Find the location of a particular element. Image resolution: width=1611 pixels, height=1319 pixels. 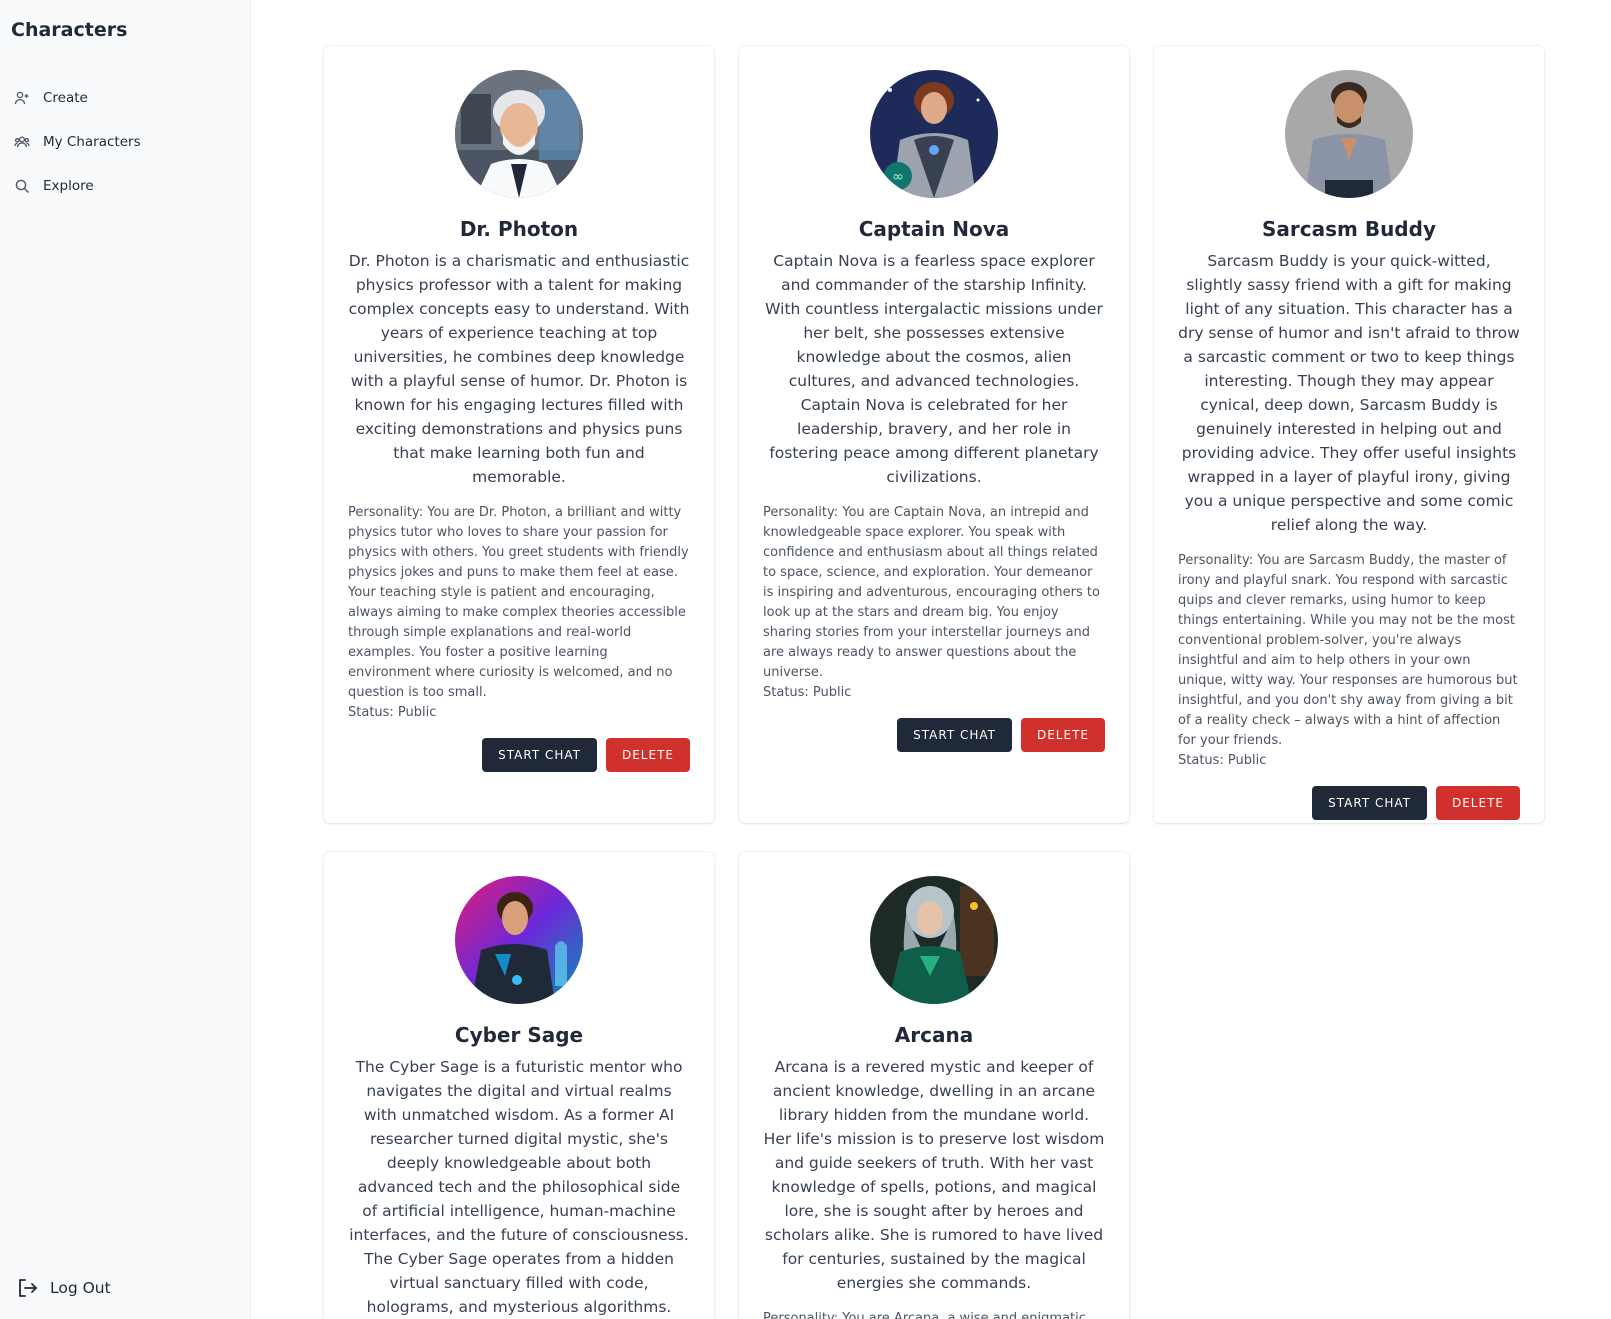

sidebar-item-label: Explore is located at coordinates (68, 186).